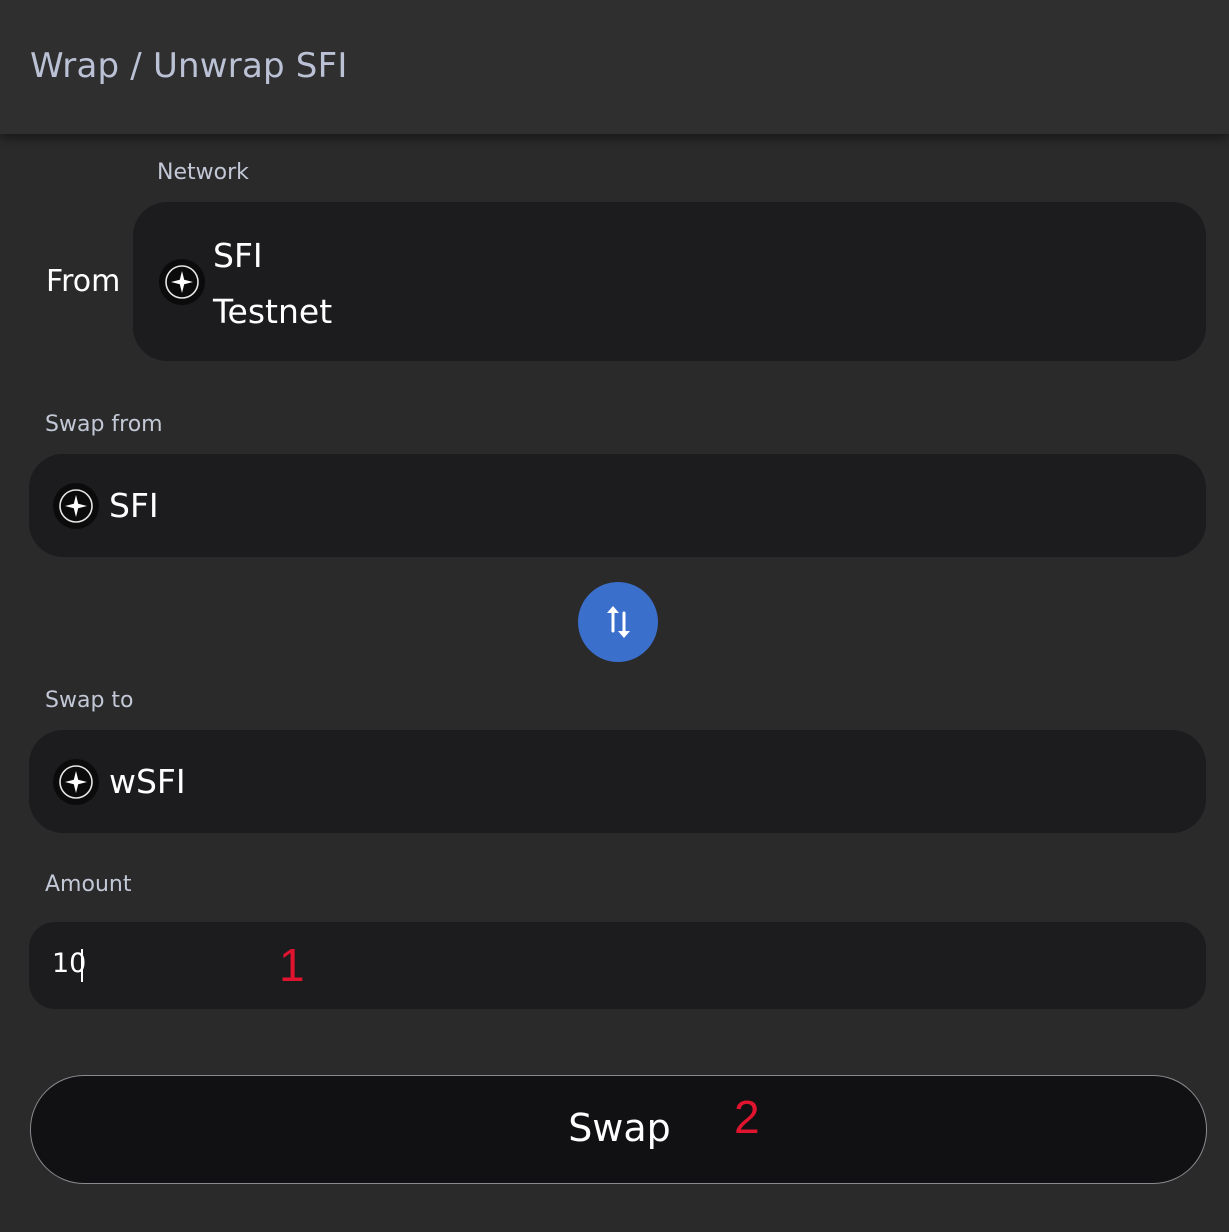 The width and height of the screenshot is (1229, 1232). Describe the element at coordinates (292, 965) in the screenshot. I see `annotation-marker-1: 1` at that location.